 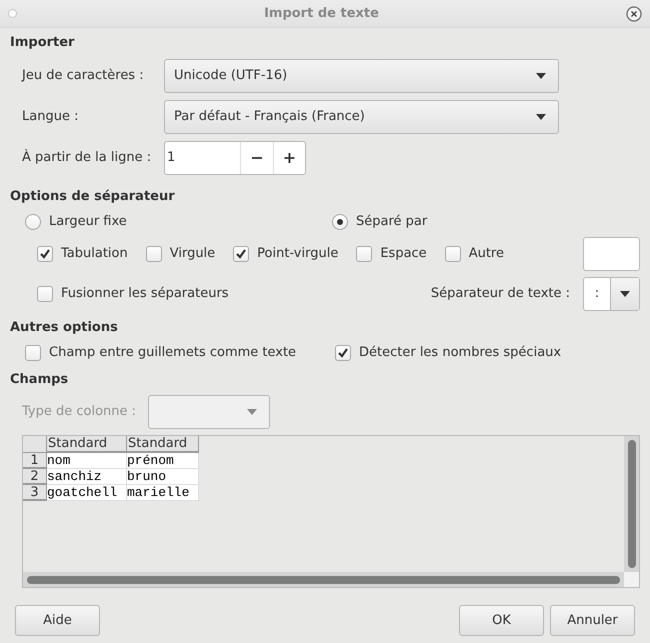 I want to click on field-label: Langue :, so click(x=51, y=117).